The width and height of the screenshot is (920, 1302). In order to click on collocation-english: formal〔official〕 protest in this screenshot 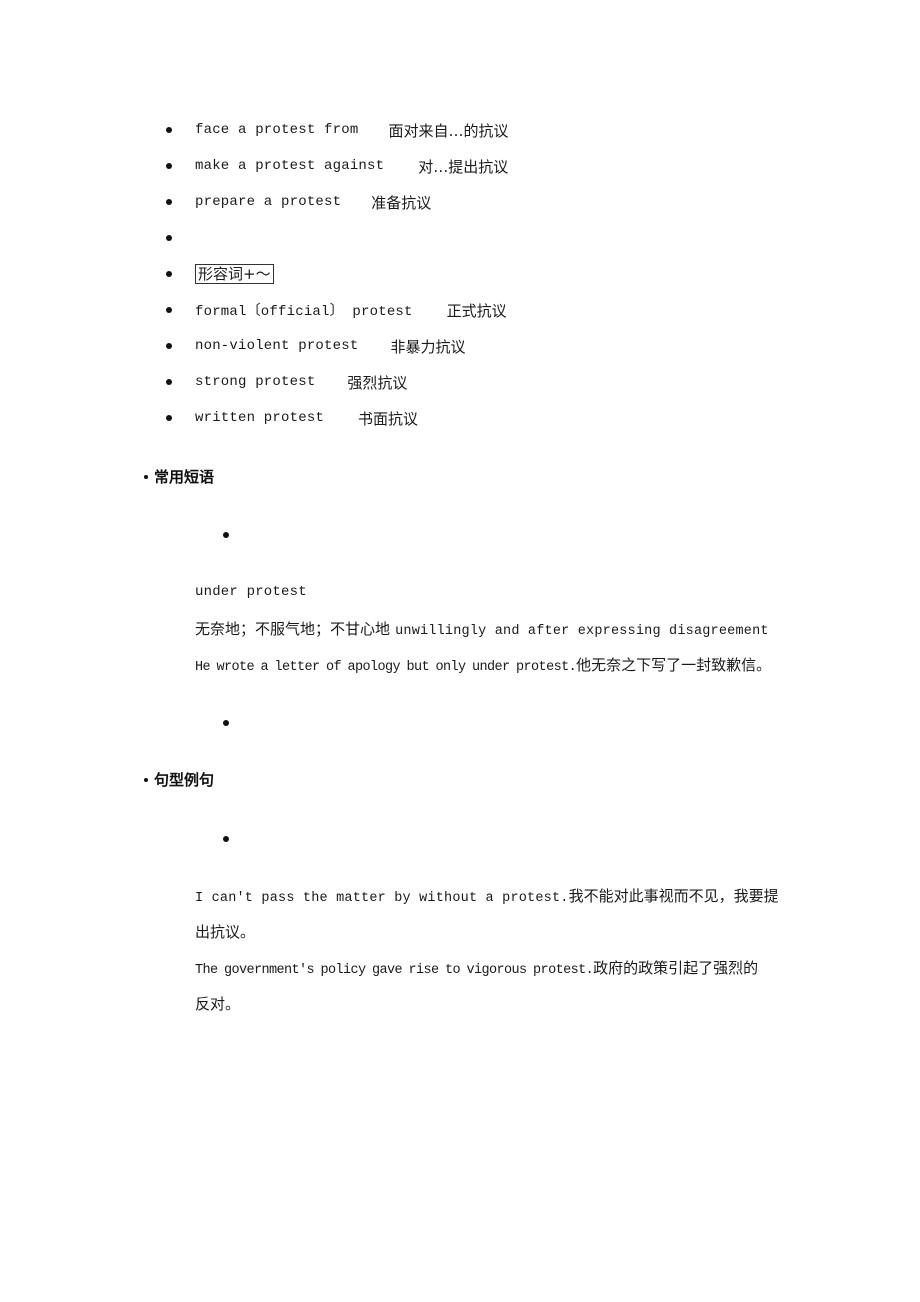, I will do `click(304, 312)`.